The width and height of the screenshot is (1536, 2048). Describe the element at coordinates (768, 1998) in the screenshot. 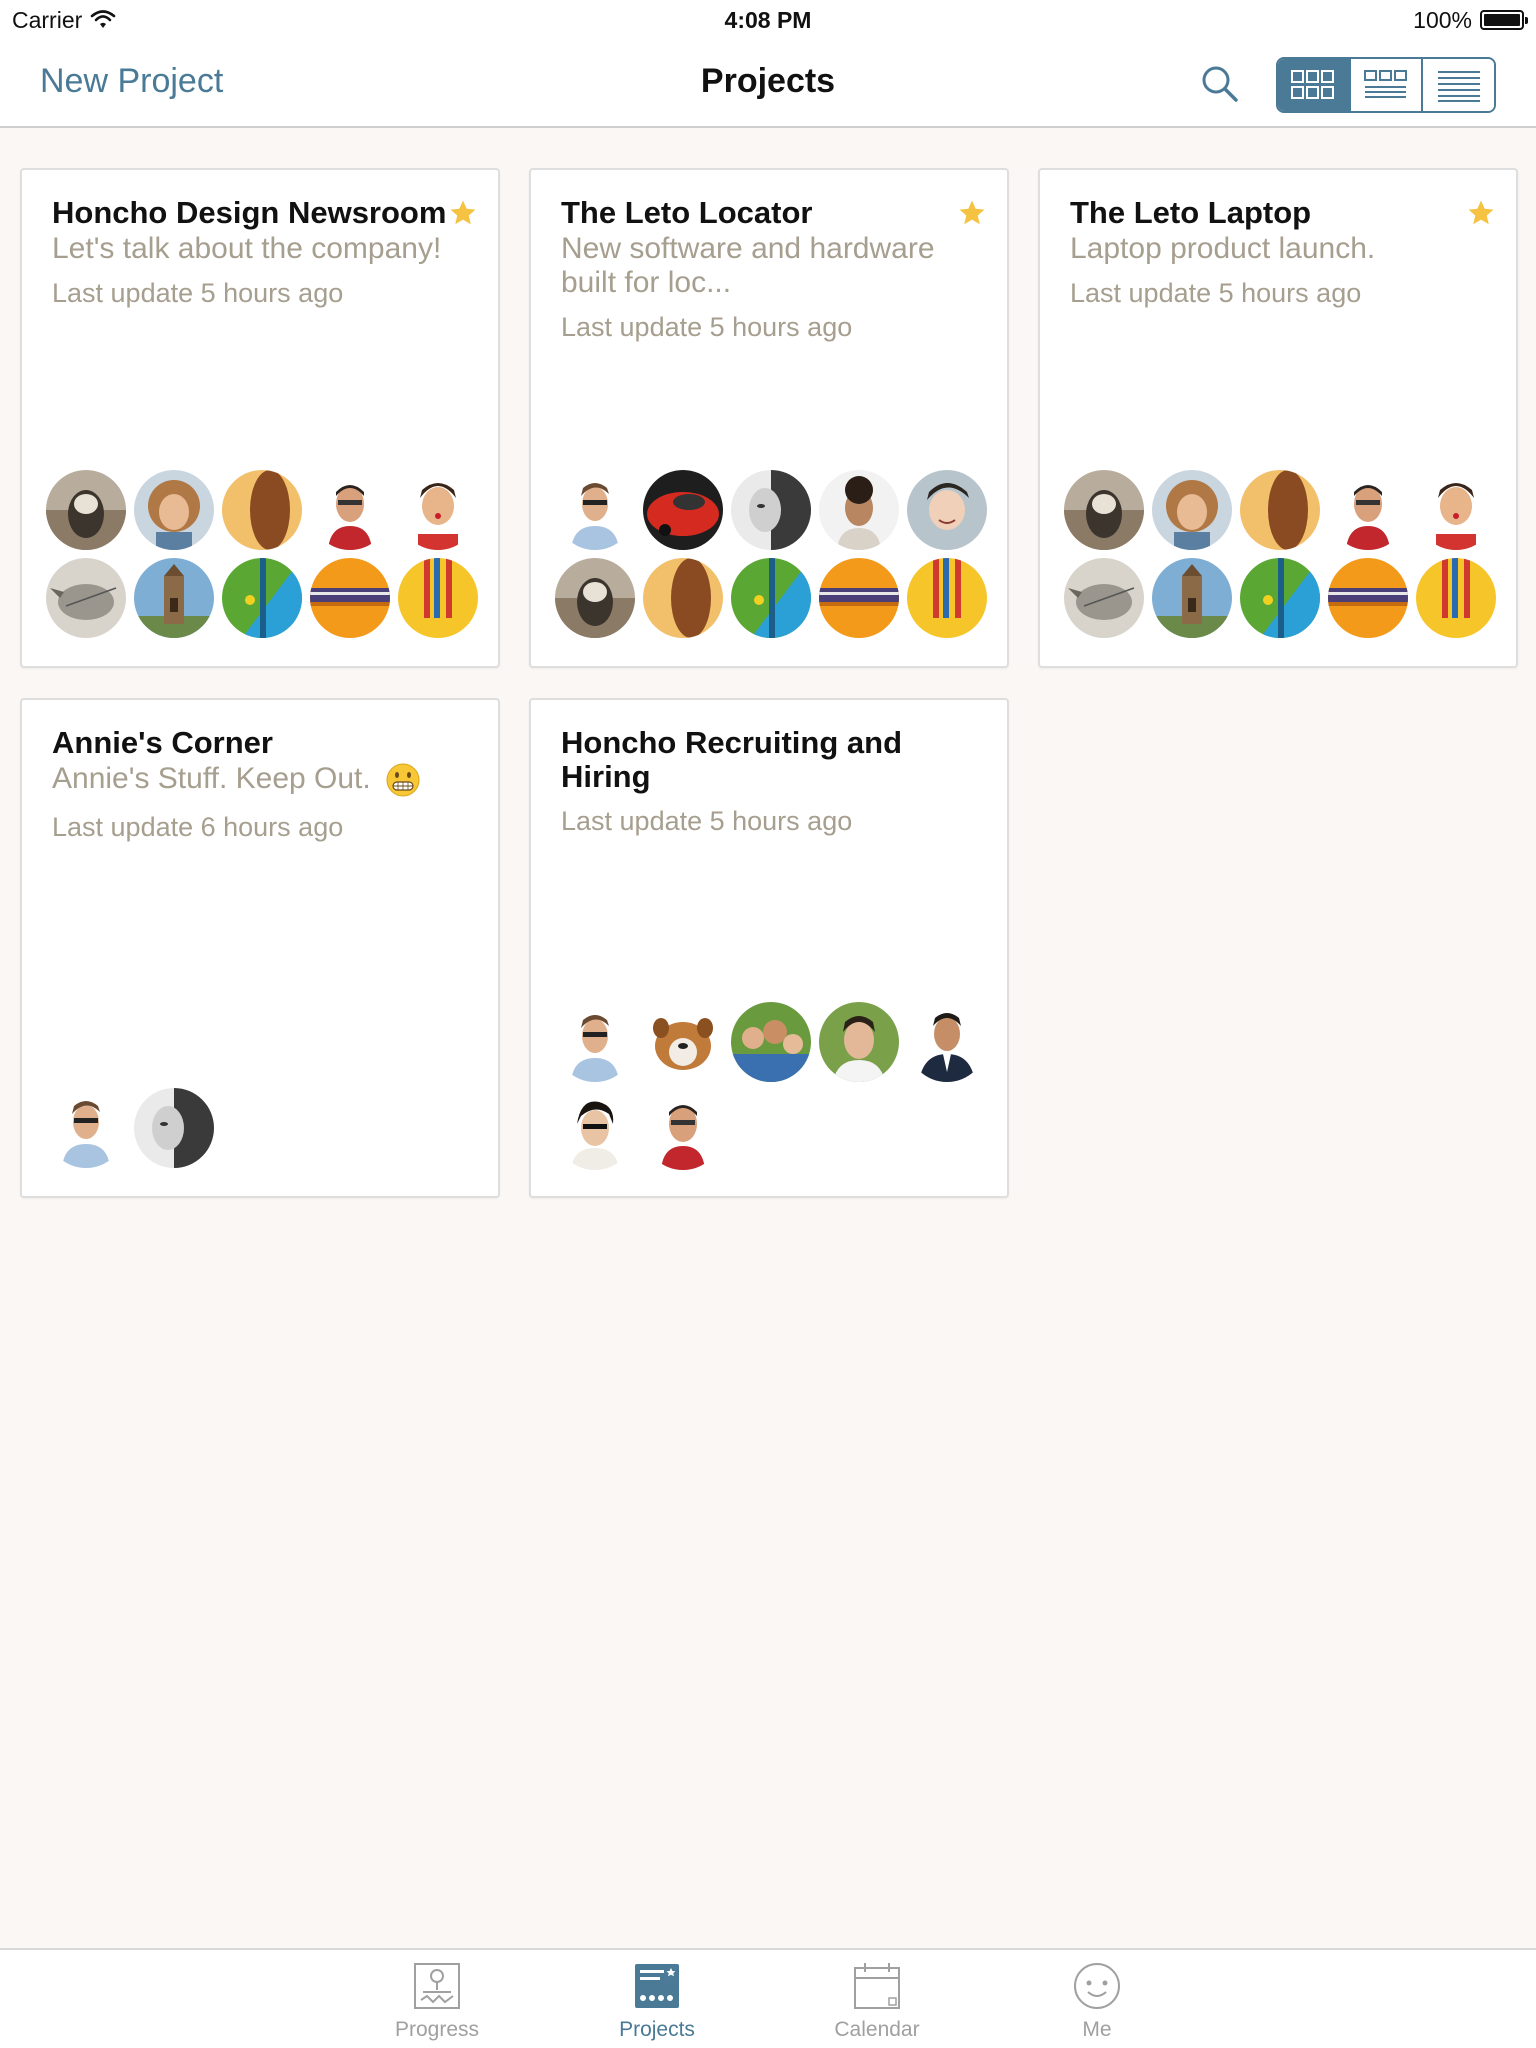

I see `tab-bar: Progress Projects Calendar Me` at that location.